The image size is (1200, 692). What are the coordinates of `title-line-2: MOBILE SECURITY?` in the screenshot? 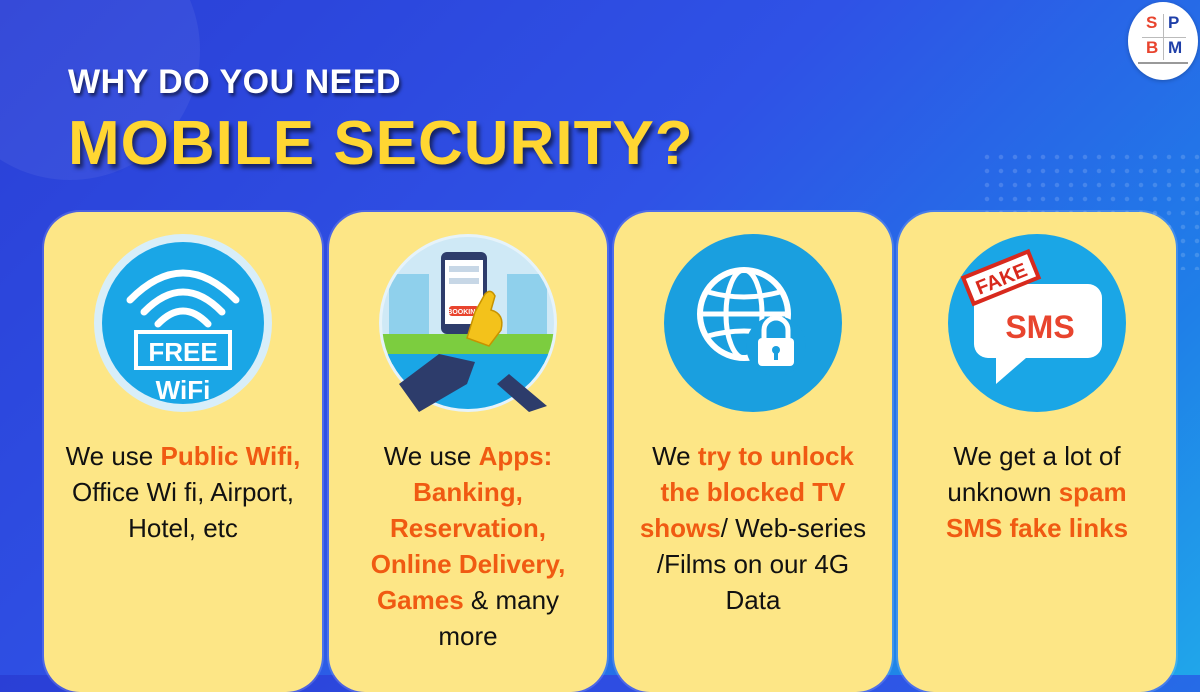 It's located at (381, 143).